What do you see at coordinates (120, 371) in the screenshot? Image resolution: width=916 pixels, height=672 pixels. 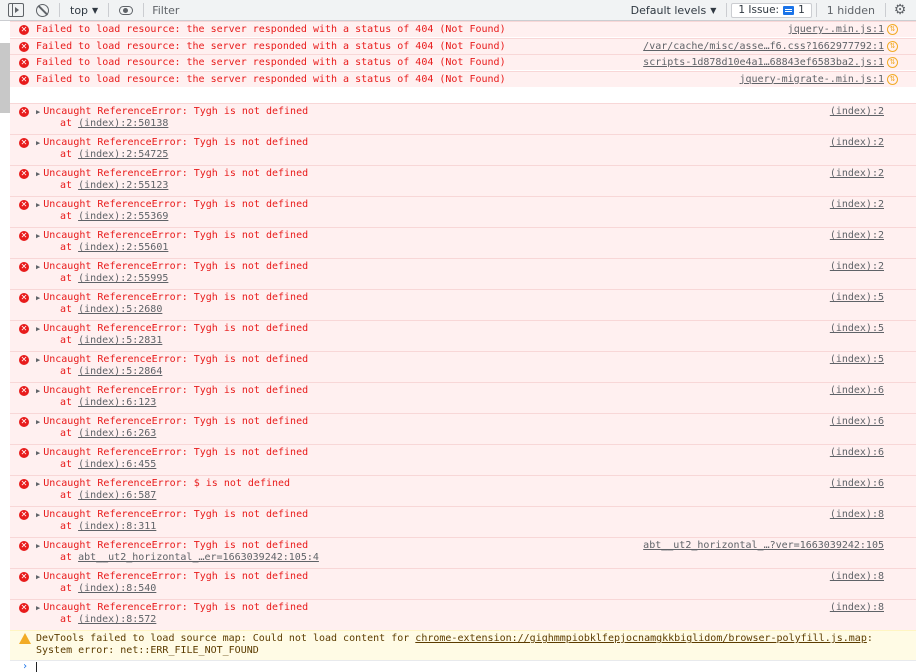 I see `stack-frame-link: (index):5:2864` at bounding box center [120, 371].